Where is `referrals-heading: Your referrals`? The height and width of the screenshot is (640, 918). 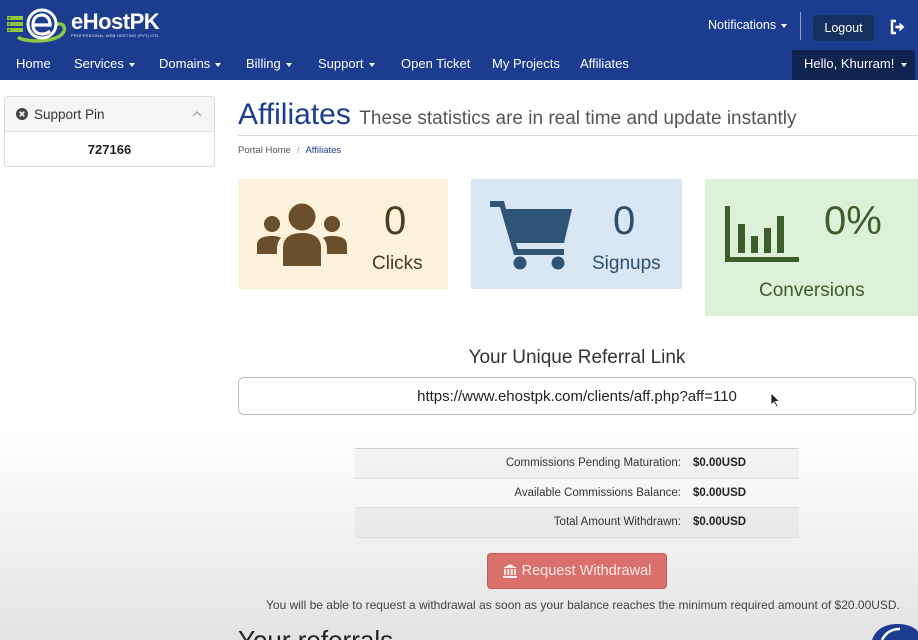 referrals-heading: Your referrals is located at coordinates (316, 632).